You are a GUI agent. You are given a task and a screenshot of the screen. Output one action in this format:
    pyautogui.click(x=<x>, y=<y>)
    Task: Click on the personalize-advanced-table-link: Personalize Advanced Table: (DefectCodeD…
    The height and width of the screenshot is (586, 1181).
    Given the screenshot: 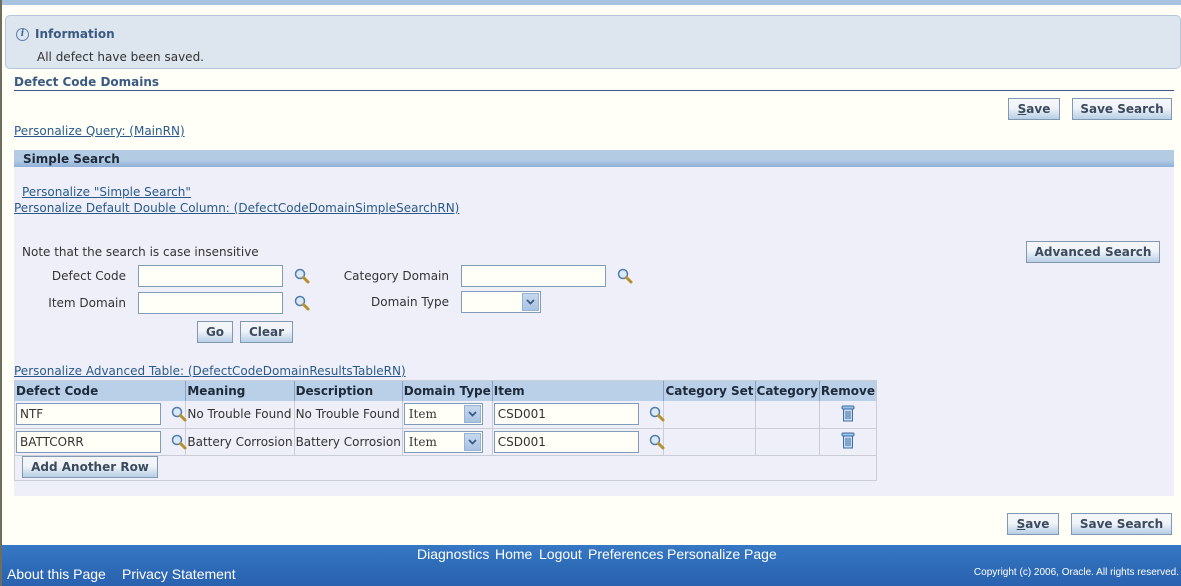 What is the action you would take?
    pyautogui.click(x=210, y=371)
    